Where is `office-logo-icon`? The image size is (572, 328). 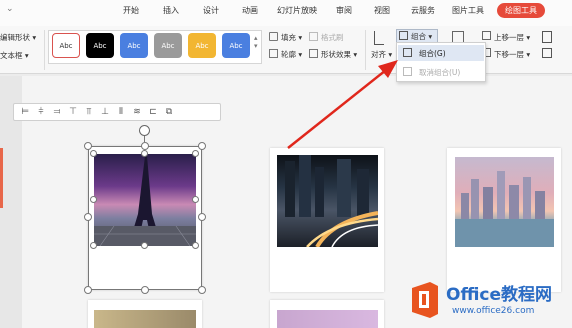
office-logo-icon is located at coordinates (425, 300).